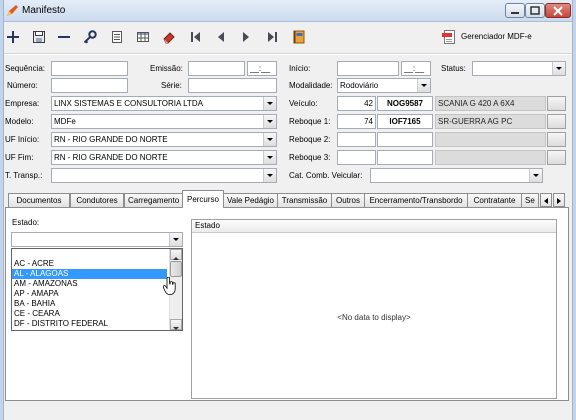  What do you see at coordinates (348, 200) in the screenshot?
I see `tab-outros: Outros` at bounding box center [348, 200].